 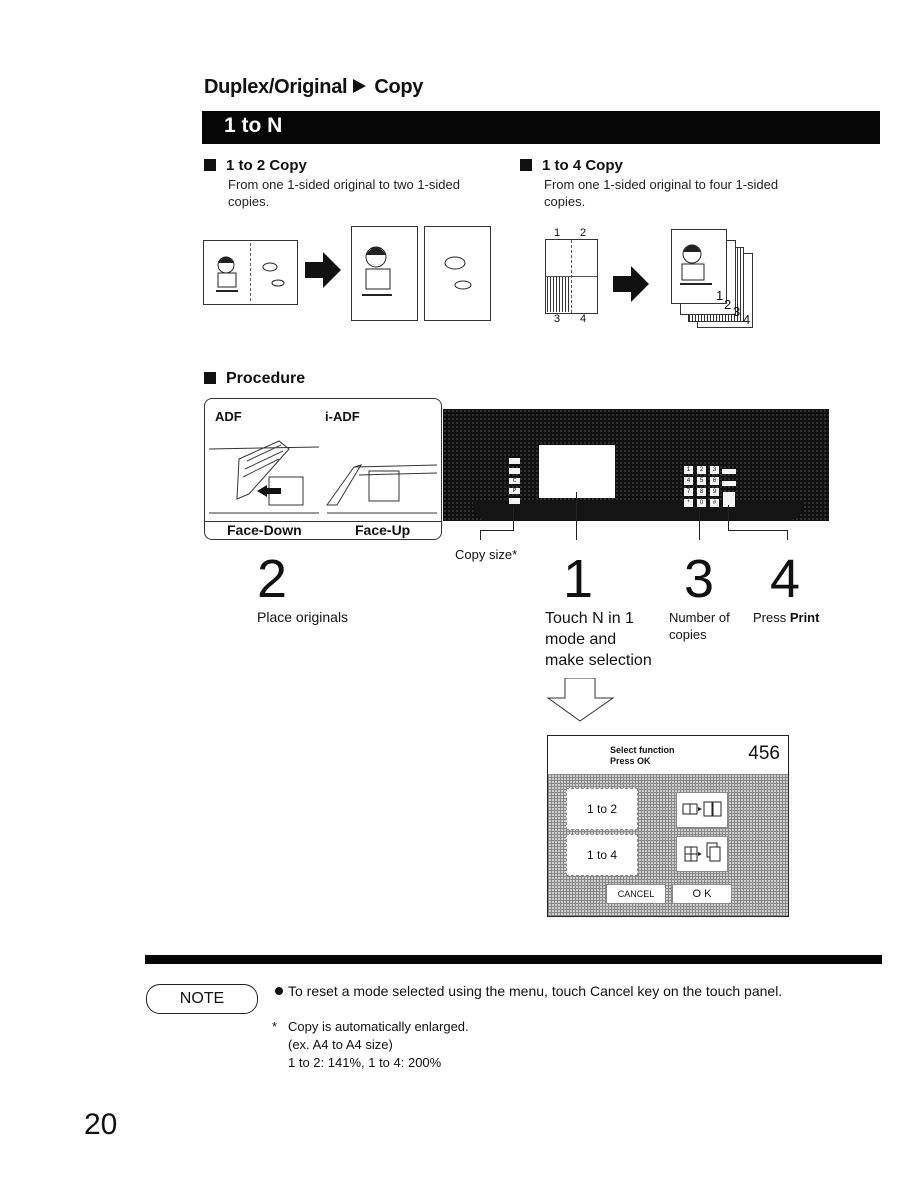 What do you see at coordinates (764, 753) in the screenshot?
I see `copy-counter: 456` at bounding box center [764, 753].